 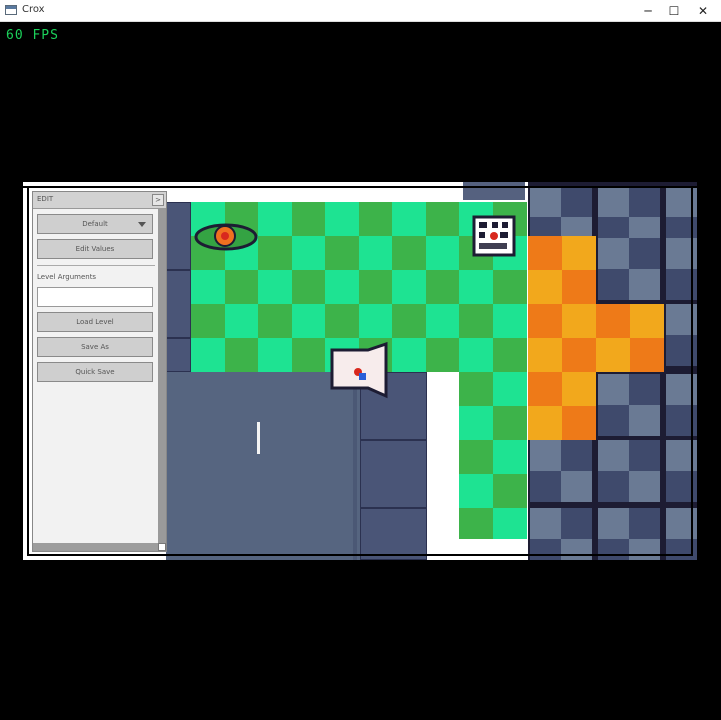 What do you see at coordinates (360, 11) in the screenshot?
I see `window-titlebar: Crox ─ ☐ ✕` at bounding box center [360, 11].